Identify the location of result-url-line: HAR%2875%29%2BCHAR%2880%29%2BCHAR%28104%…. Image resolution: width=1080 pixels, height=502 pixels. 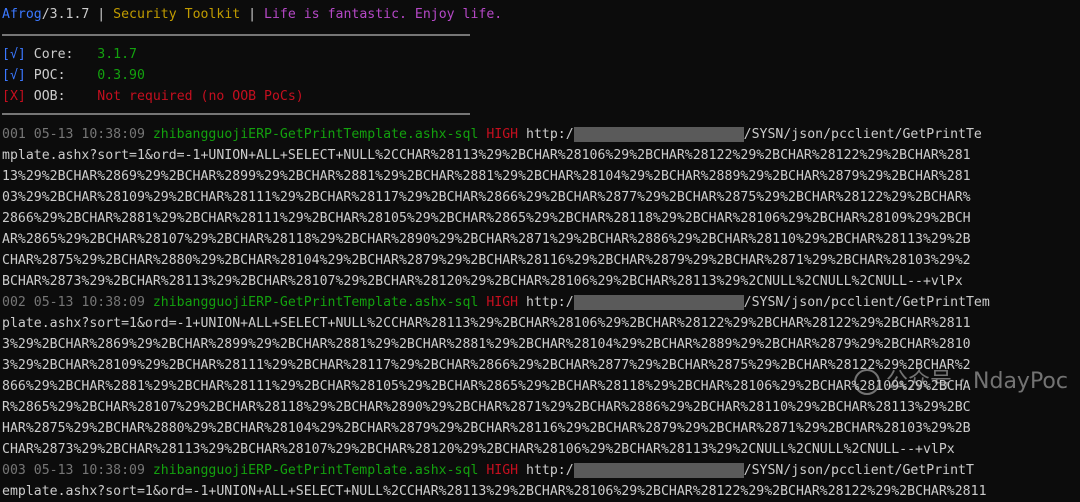
(486, 428).